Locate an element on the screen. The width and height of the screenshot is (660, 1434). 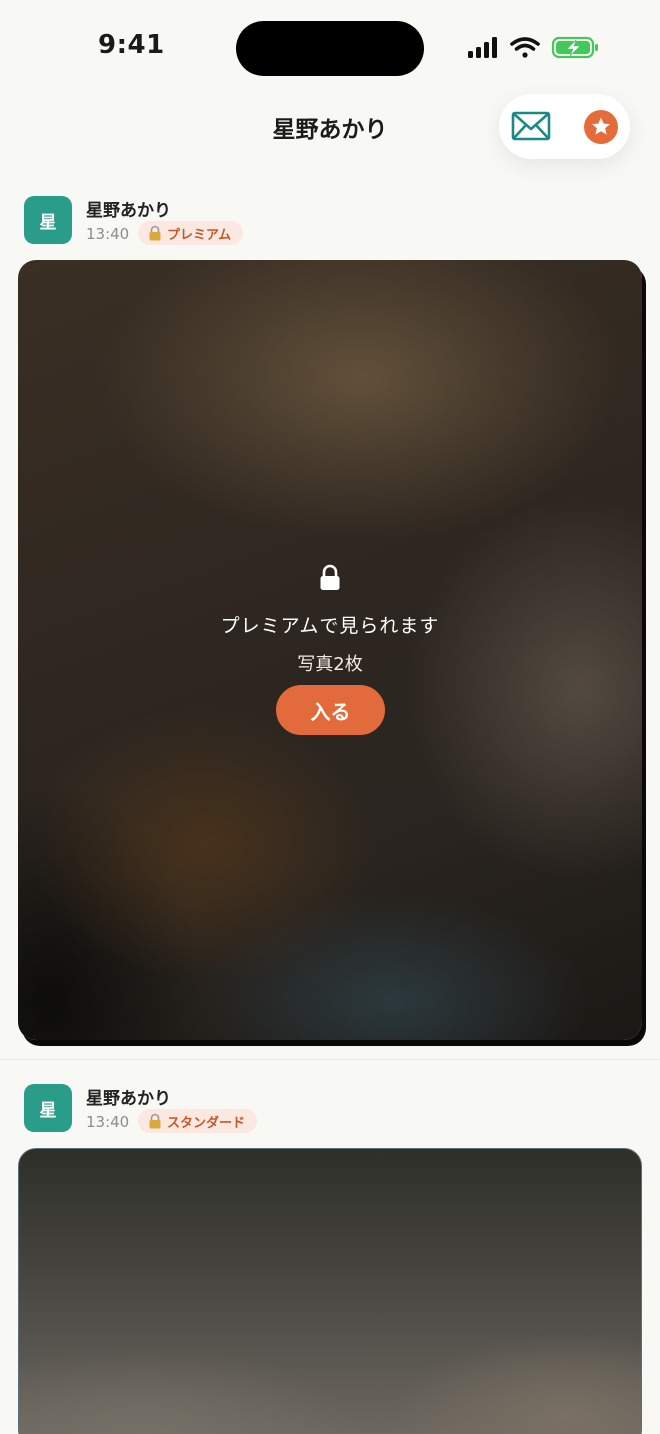
status-icons is located at coordinates (533, 47).